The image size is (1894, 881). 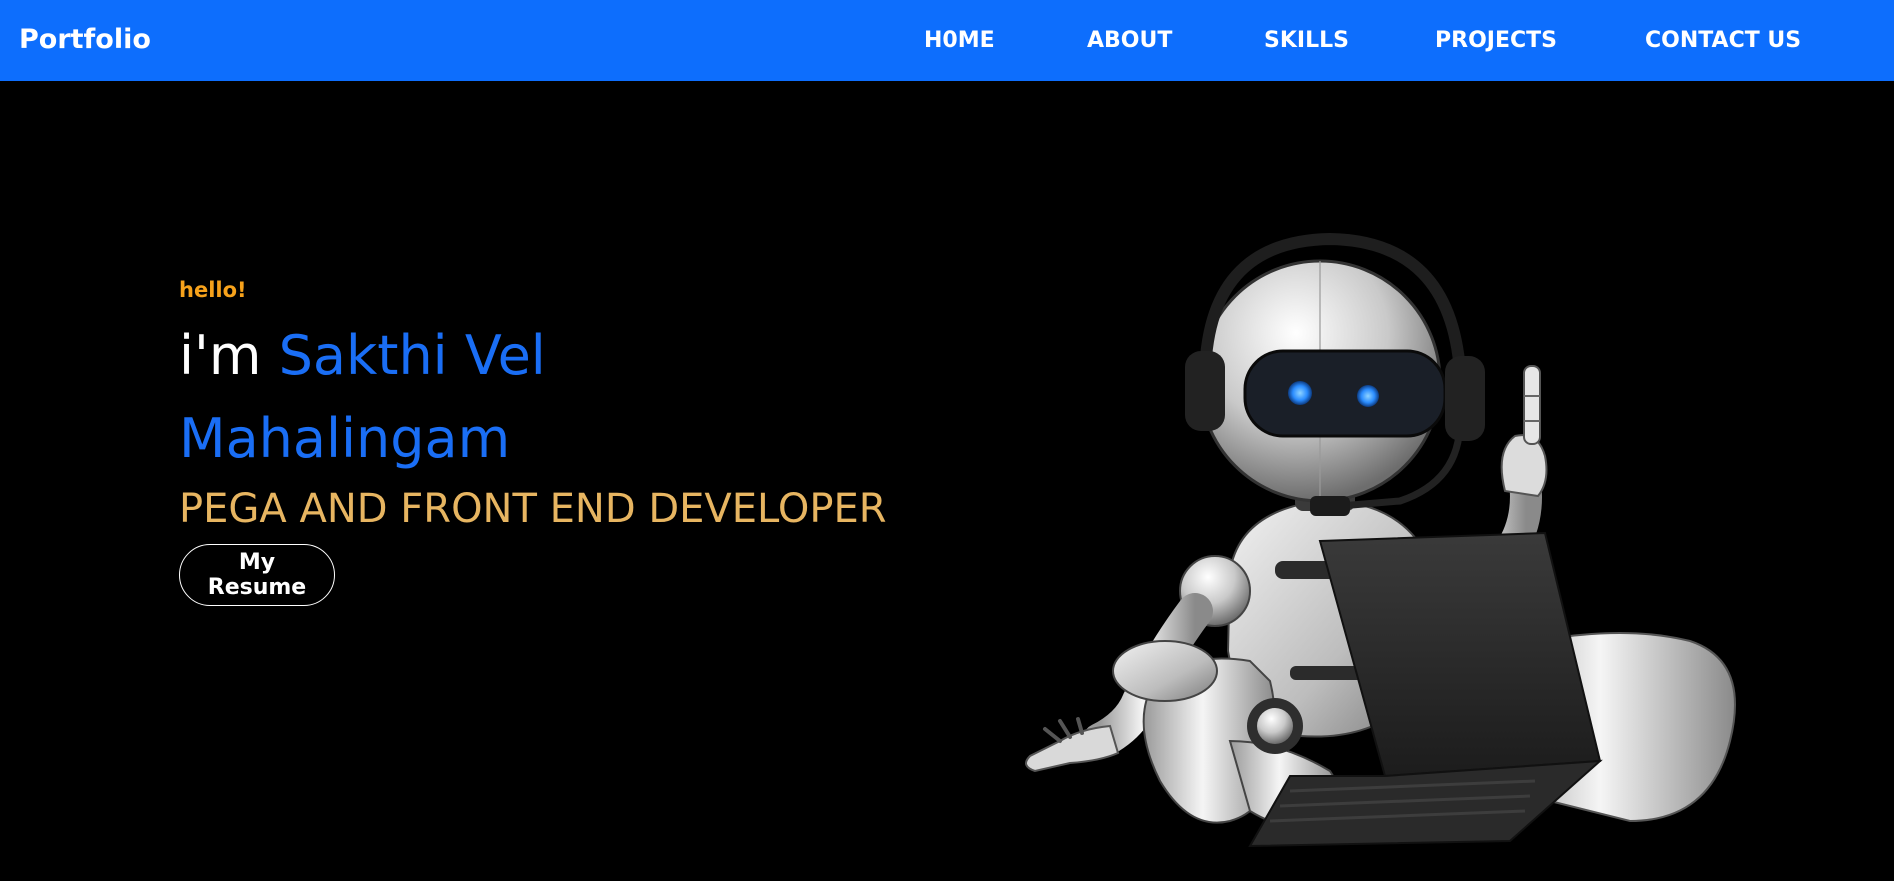 I want to click on name-first: Sakthi Vel, so click(x=412, y=355).